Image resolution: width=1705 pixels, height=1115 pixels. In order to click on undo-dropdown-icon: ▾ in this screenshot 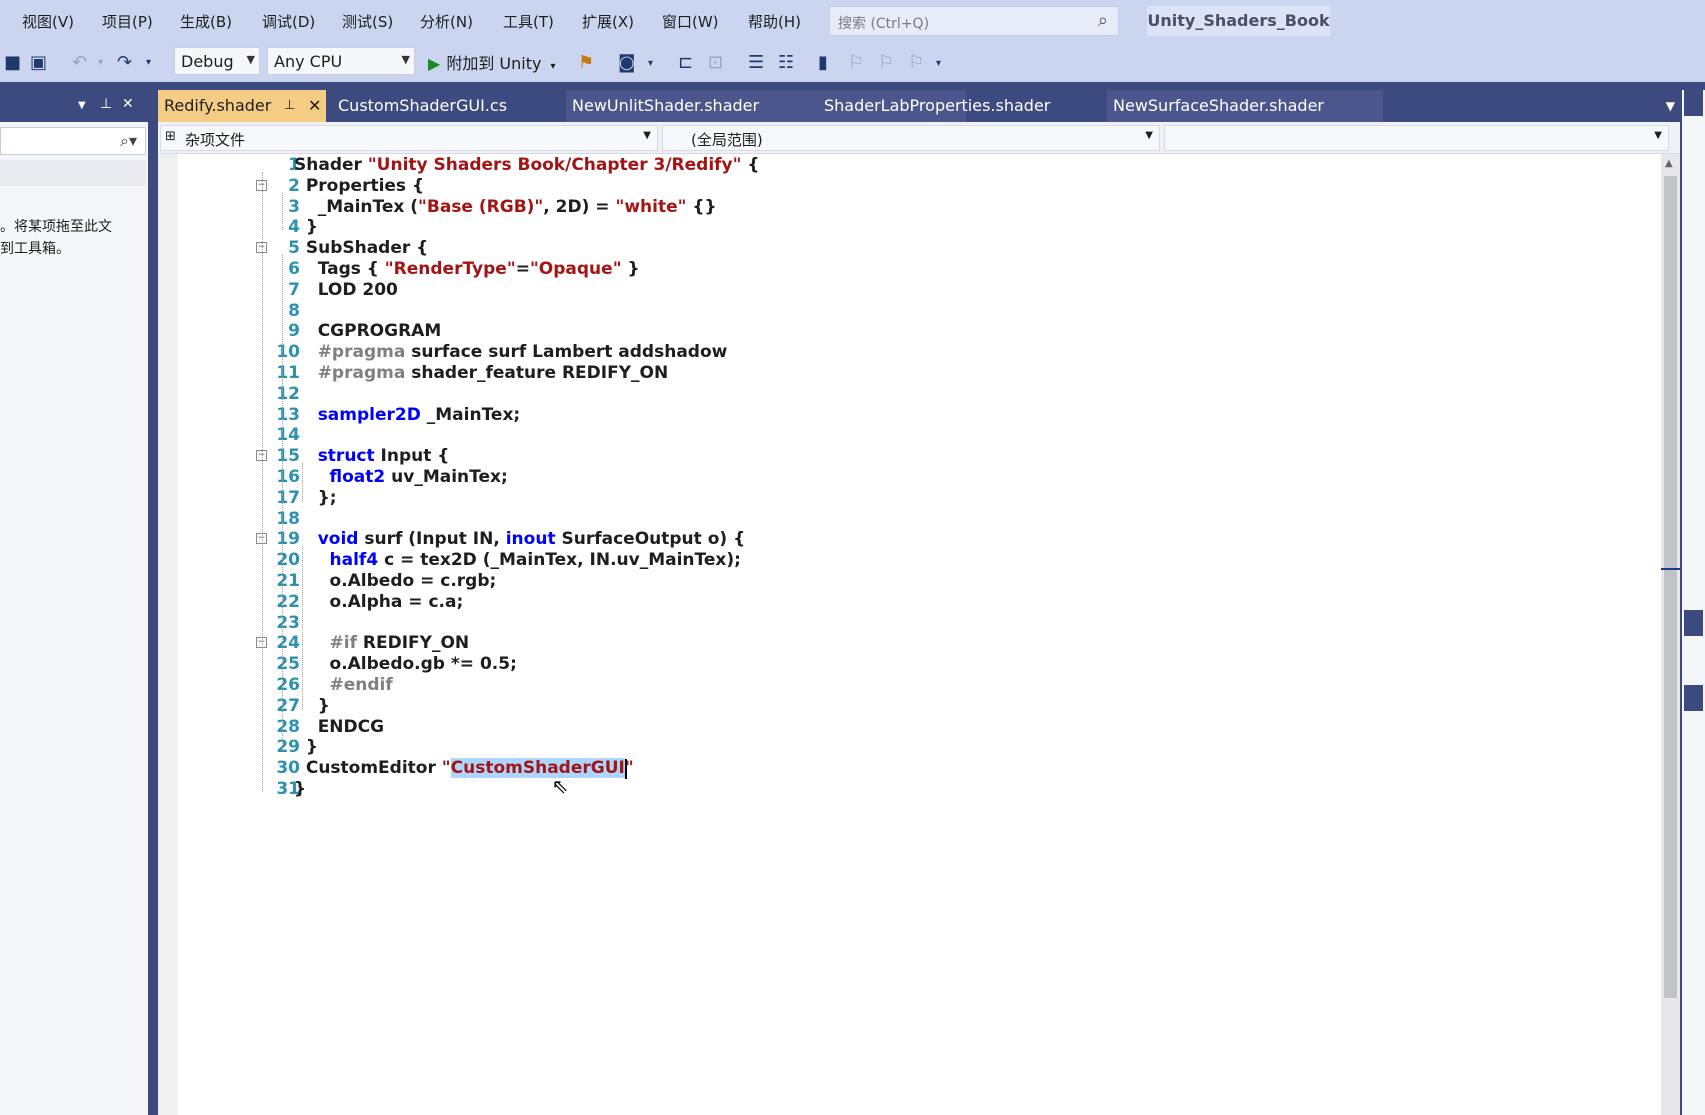, I will do `click(100, 62)`.